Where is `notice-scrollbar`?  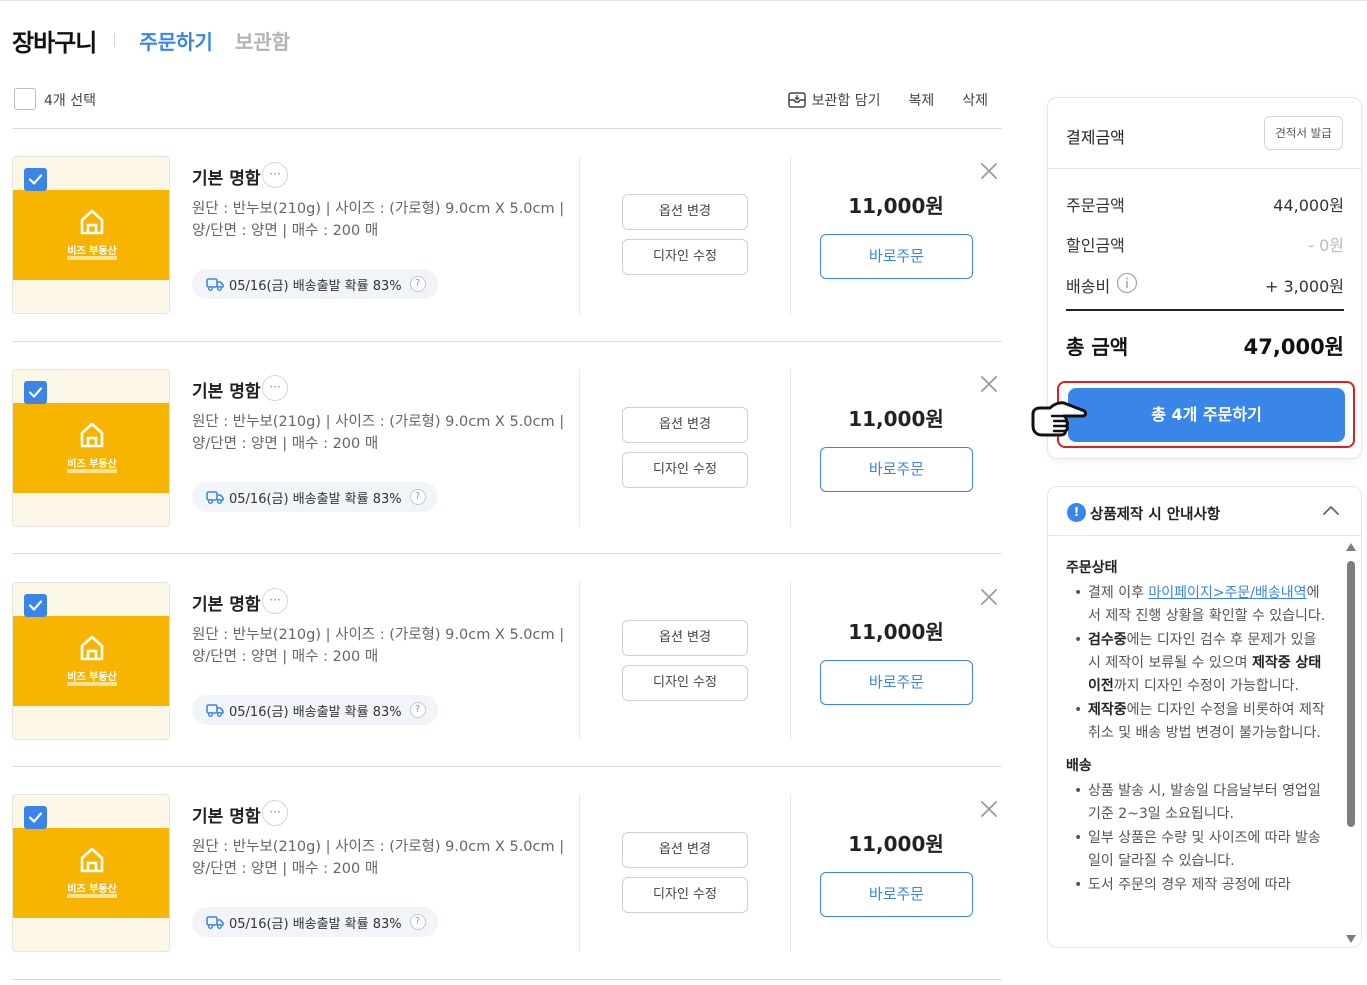
notice-scrollbar is located at coordinates (1351, 743).